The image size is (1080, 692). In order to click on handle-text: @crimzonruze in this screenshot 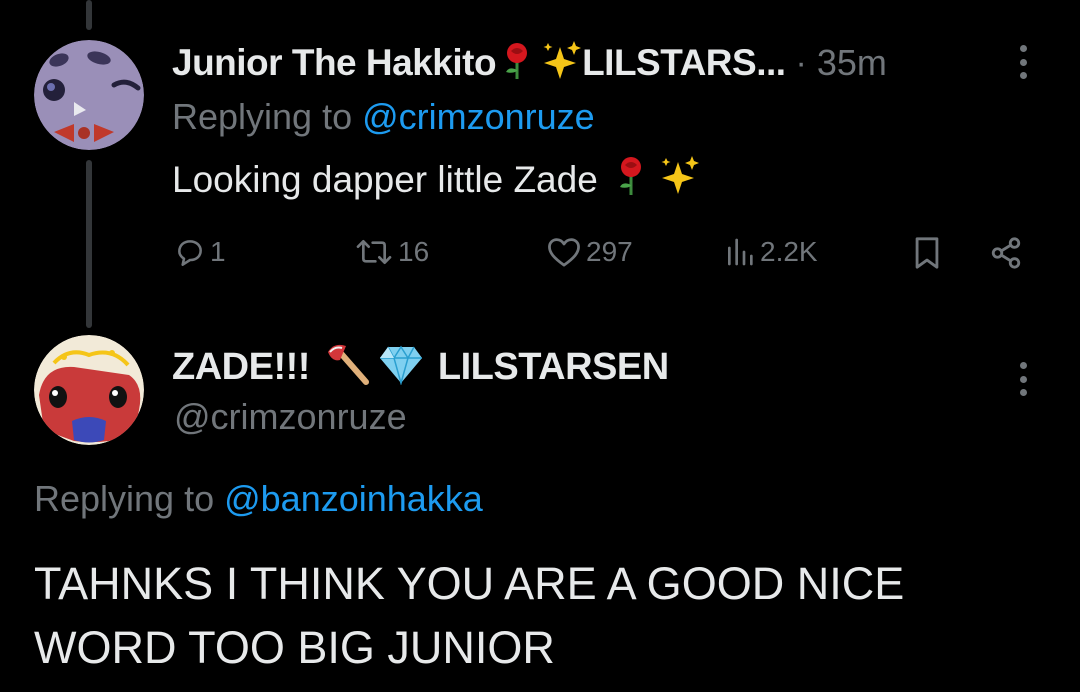, I will do `click(290, 417)`.